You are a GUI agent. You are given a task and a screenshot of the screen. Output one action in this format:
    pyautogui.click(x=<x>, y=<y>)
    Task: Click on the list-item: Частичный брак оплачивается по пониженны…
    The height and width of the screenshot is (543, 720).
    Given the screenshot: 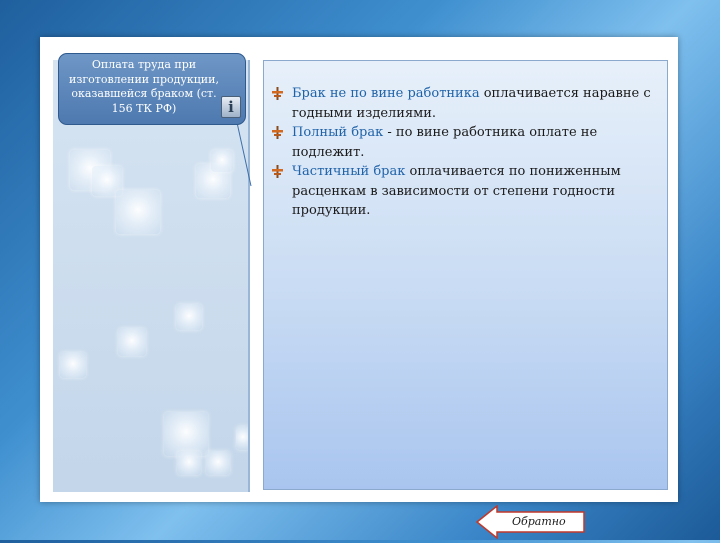 What is the action you would take?
    pyautogui.click(x=462, y=191)
    